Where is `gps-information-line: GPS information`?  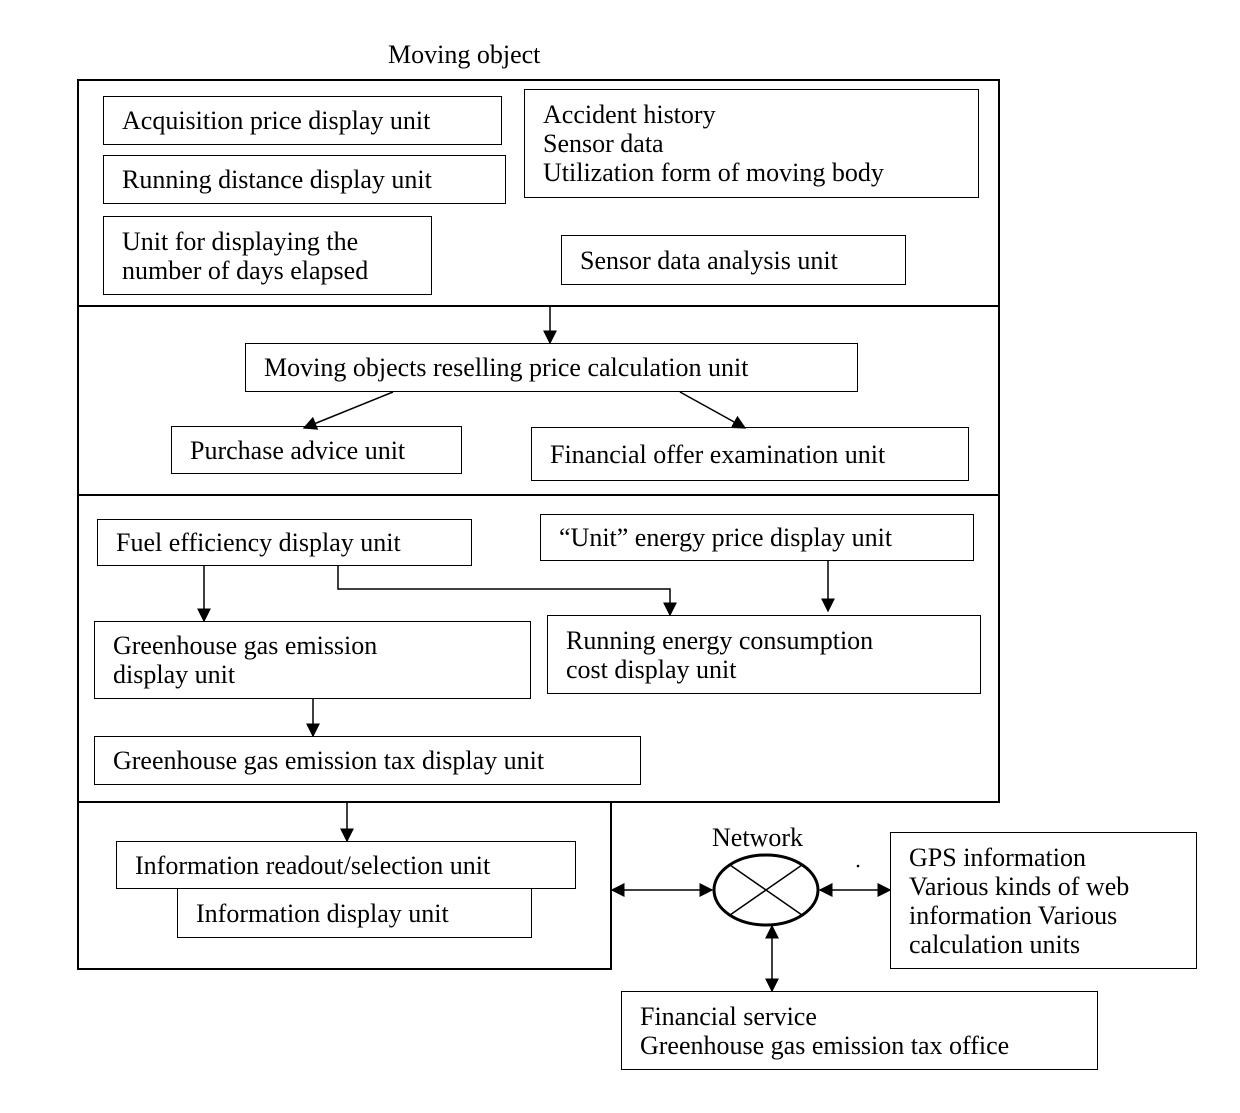
gps-information-line: GPS information is located at coordinates (997, 857).